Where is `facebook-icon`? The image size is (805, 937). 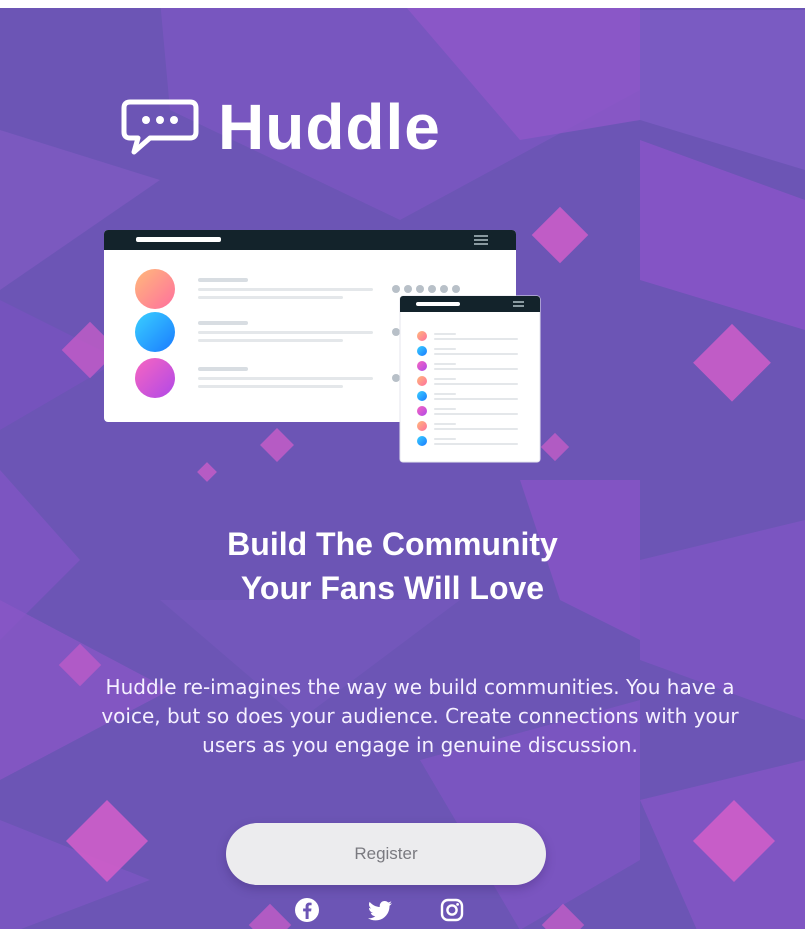
facebook-icon is located at coordinates (307, 910).